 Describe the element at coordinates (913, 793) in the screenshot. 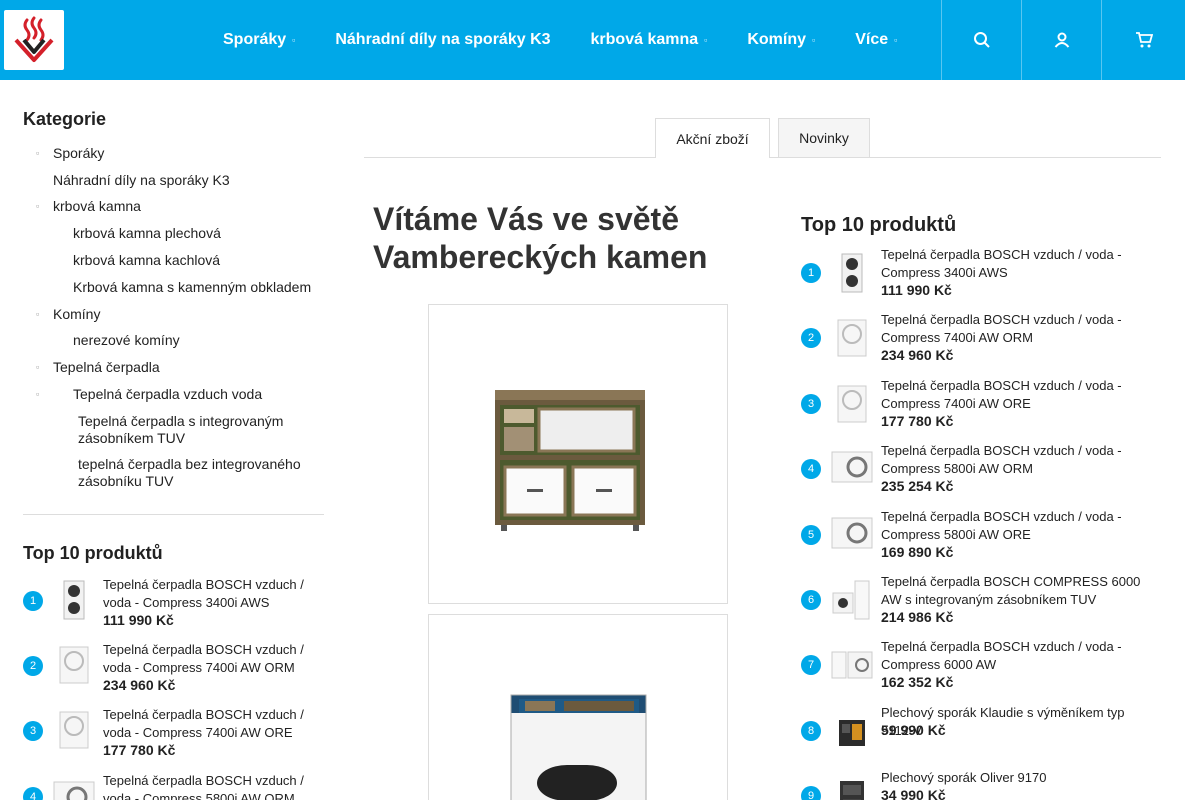

I see `product-price: 34 990 Kč` at that location.